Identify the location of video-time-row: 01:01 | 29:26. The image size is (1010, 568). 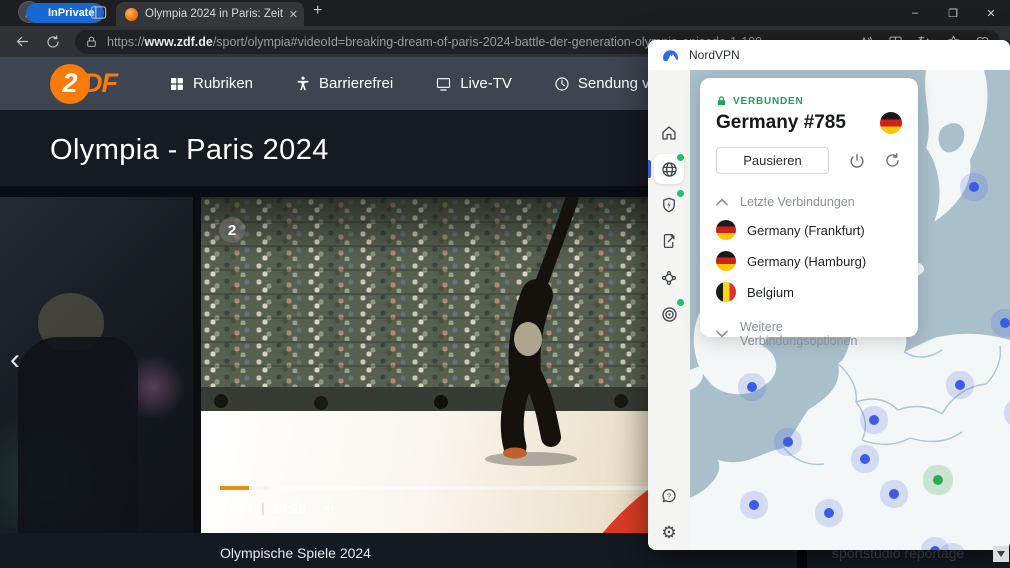
(278, 508).